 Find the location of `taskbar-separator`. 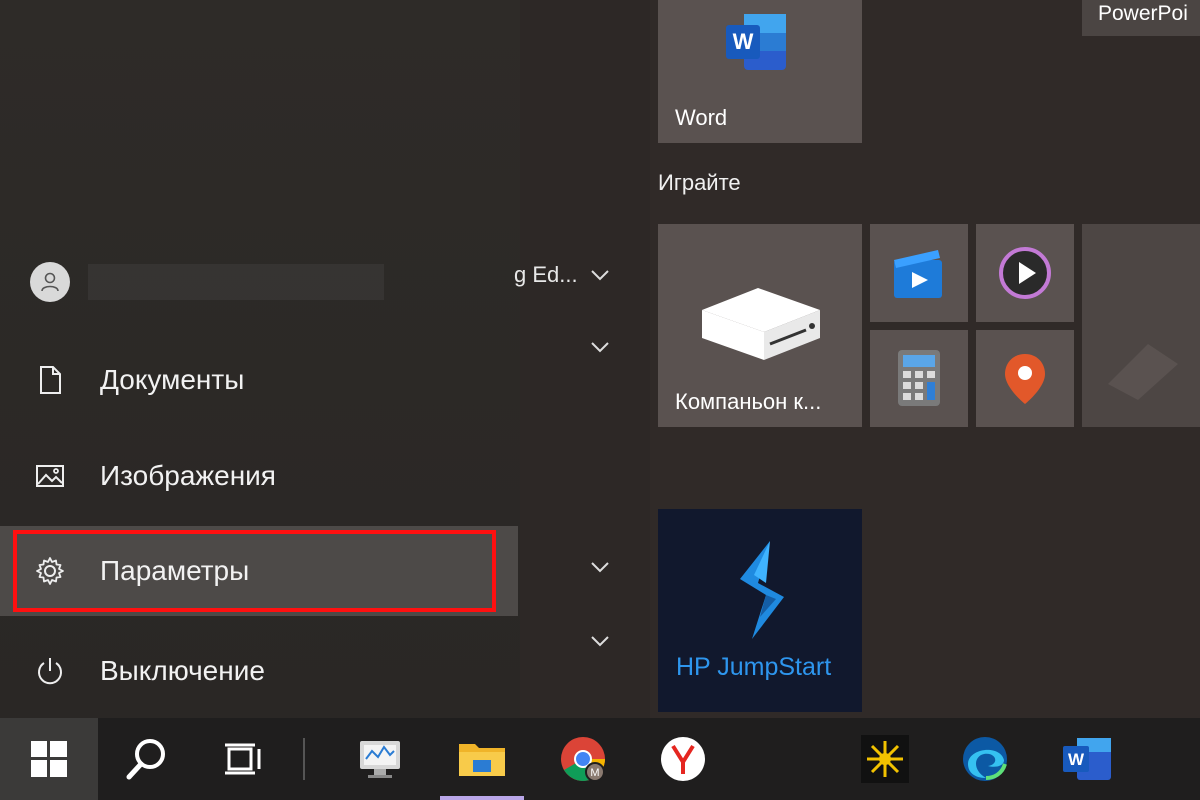

taskbar-separator is located at coordinates (304, 759).